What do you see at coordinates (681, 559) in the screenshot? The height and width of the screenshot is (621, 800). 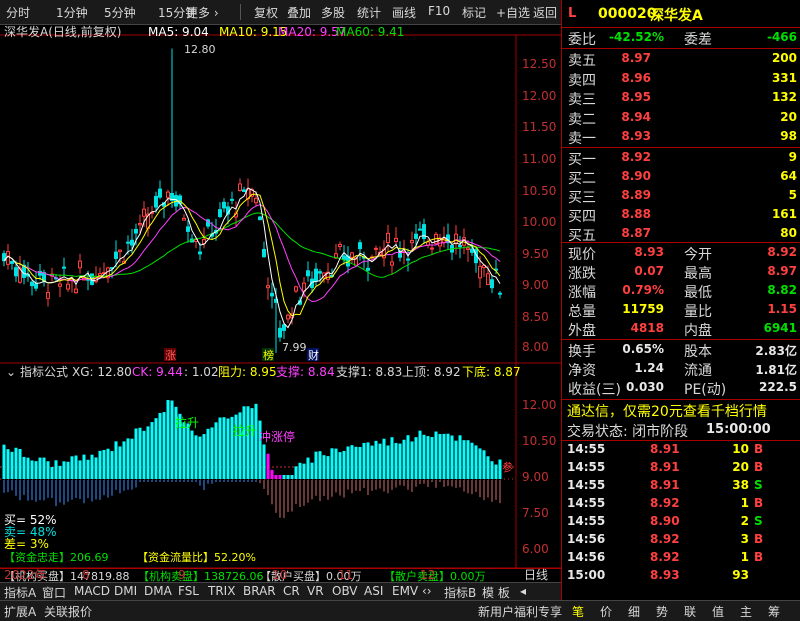 I see `tick-row: 14:56 8.92 1 B` at bounding box center [681, 559].